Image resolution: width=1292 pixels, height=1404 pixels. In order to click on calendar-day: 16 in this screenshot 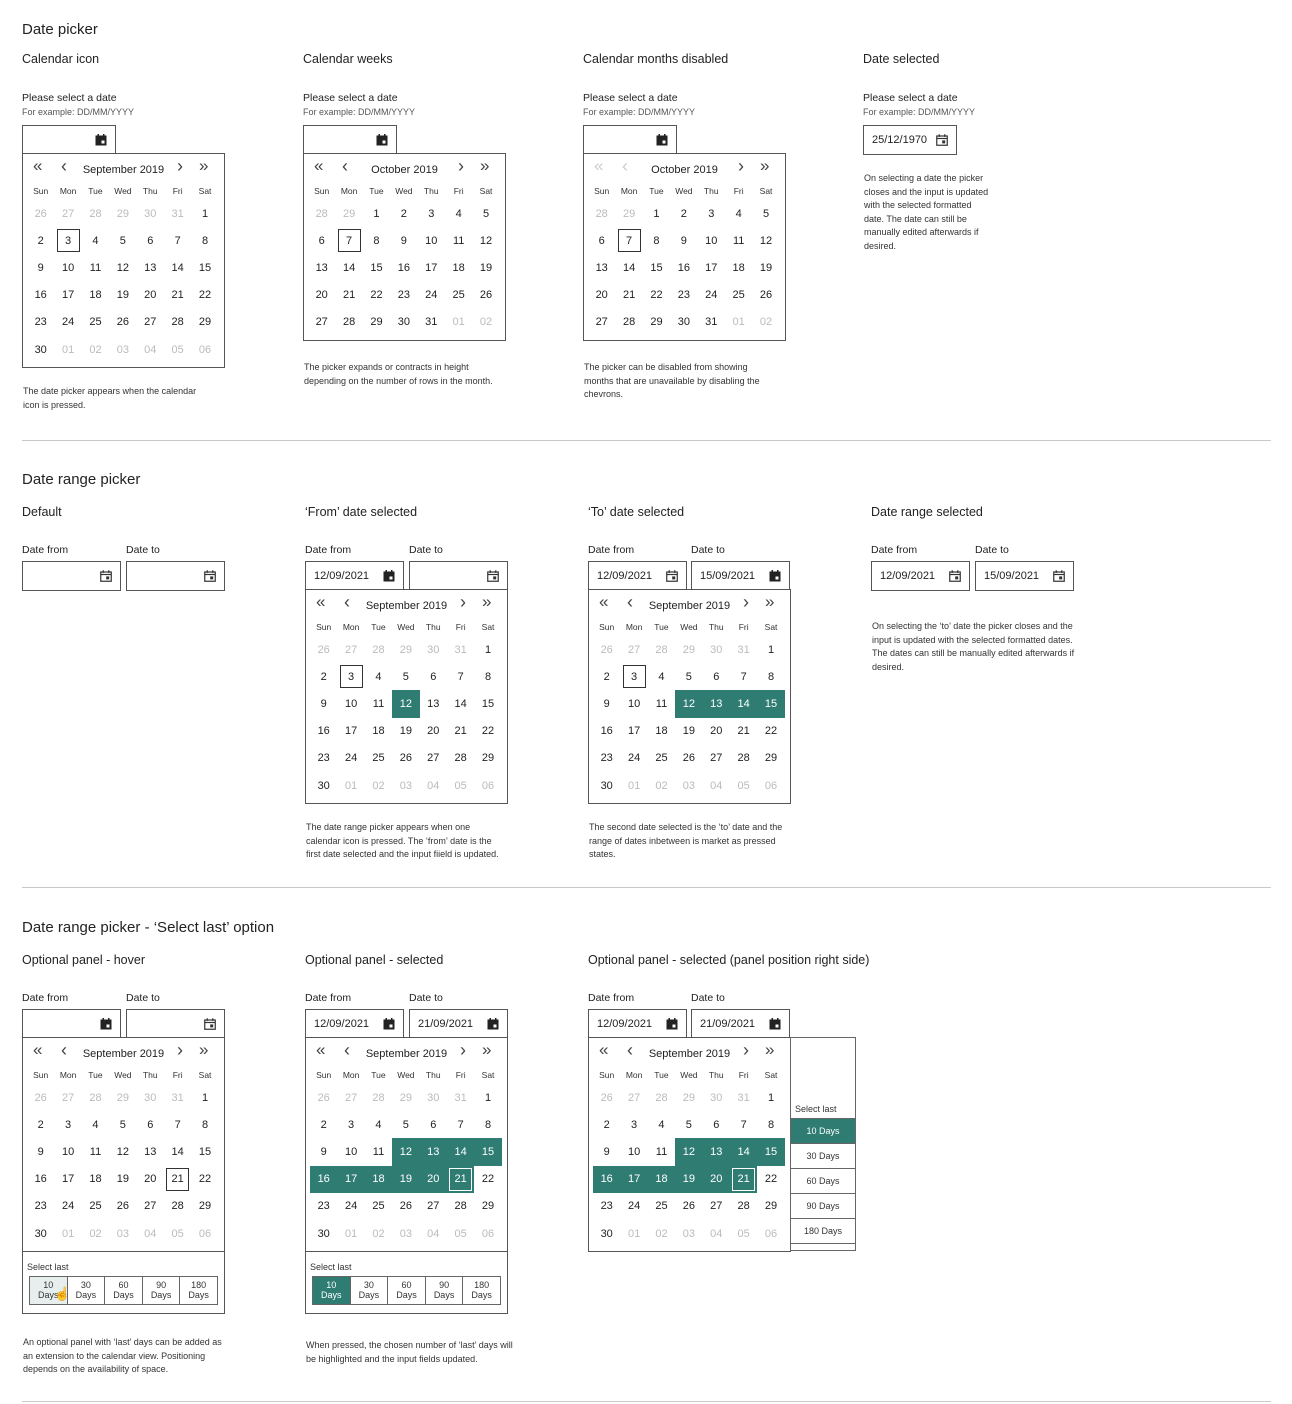, I will do `click(324, 1179)`.